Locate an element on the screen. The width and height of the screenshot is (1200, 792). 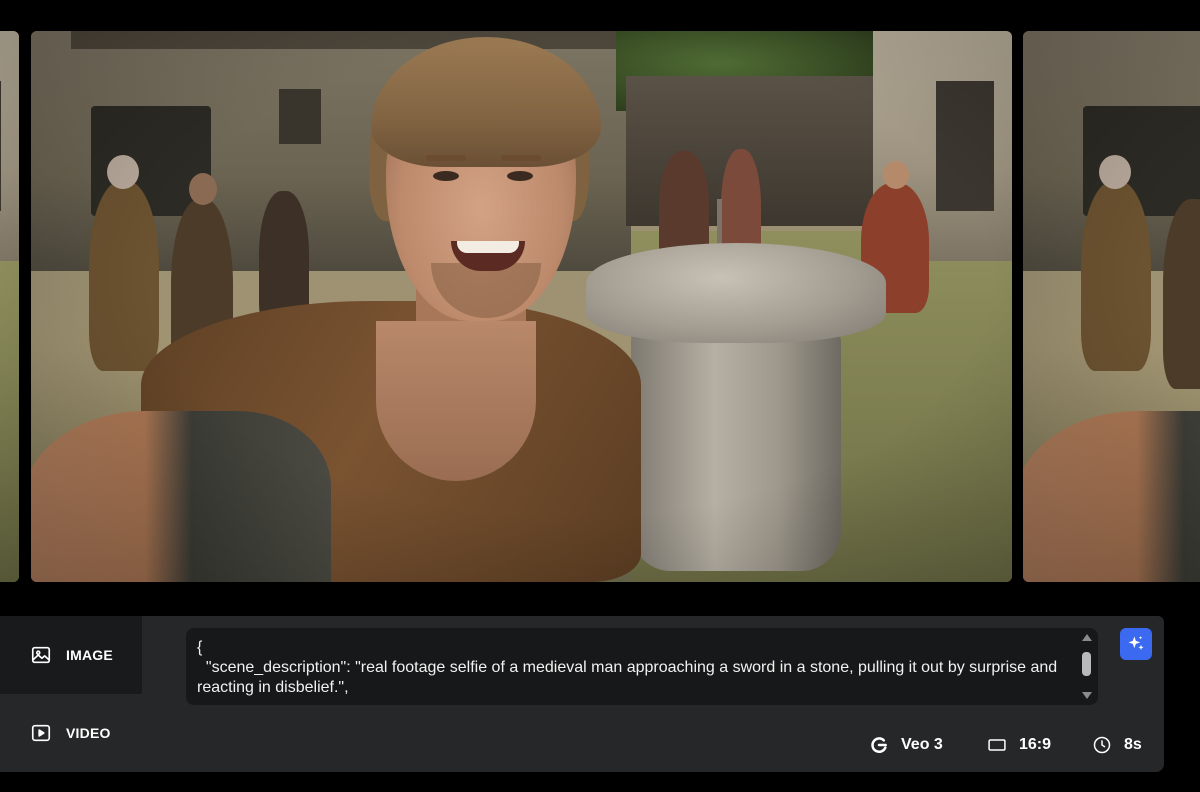
previous-image-thumbnail is located at coordinates (9, 306).